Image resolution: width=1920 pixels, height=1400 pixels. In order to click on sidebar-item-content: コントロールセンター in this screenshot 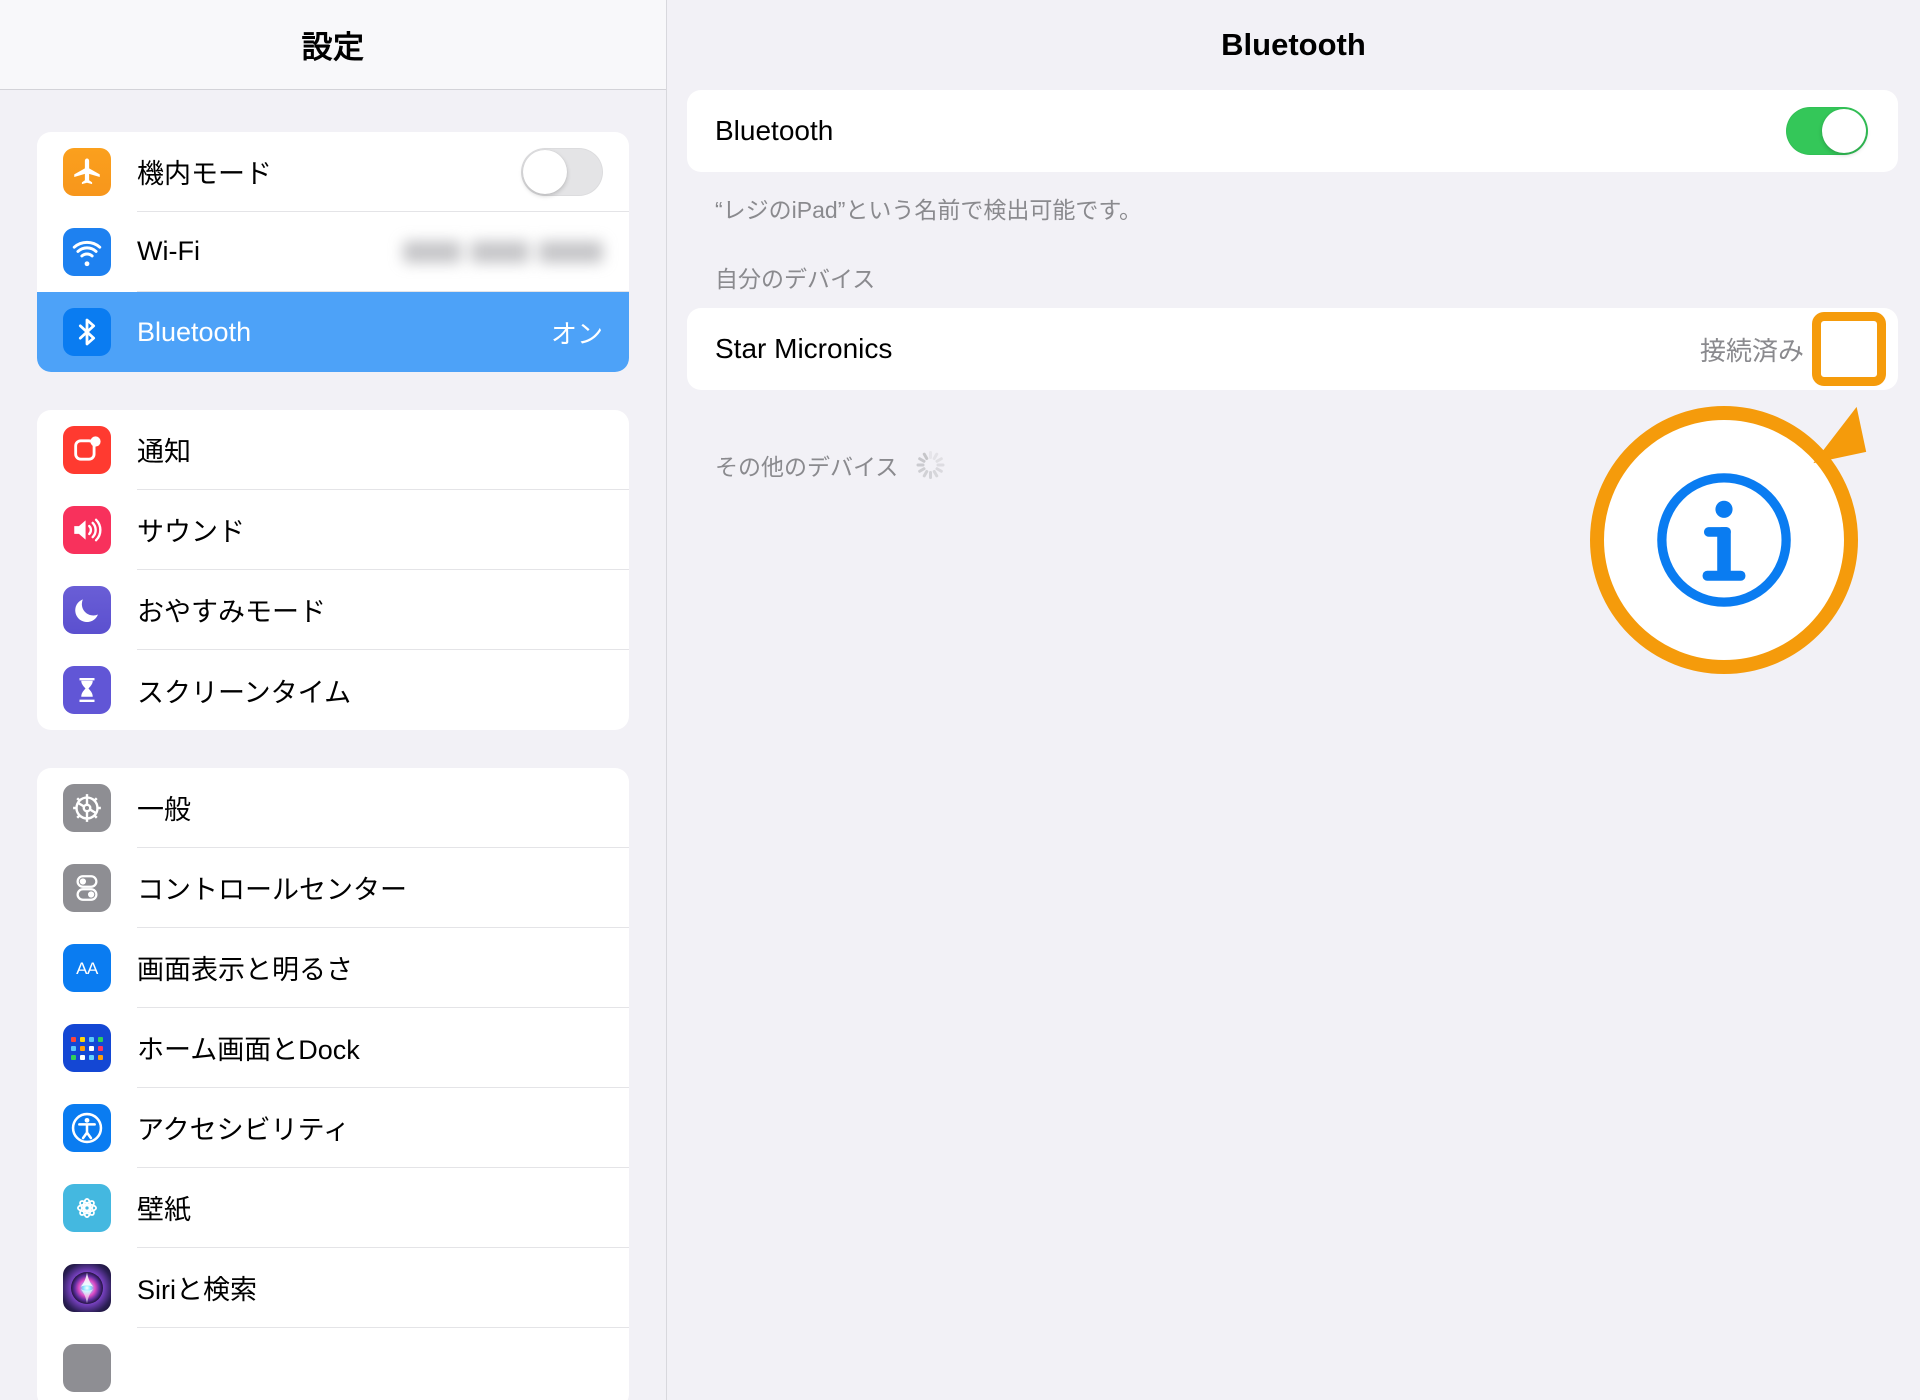, I will do `click(383, 888)`.